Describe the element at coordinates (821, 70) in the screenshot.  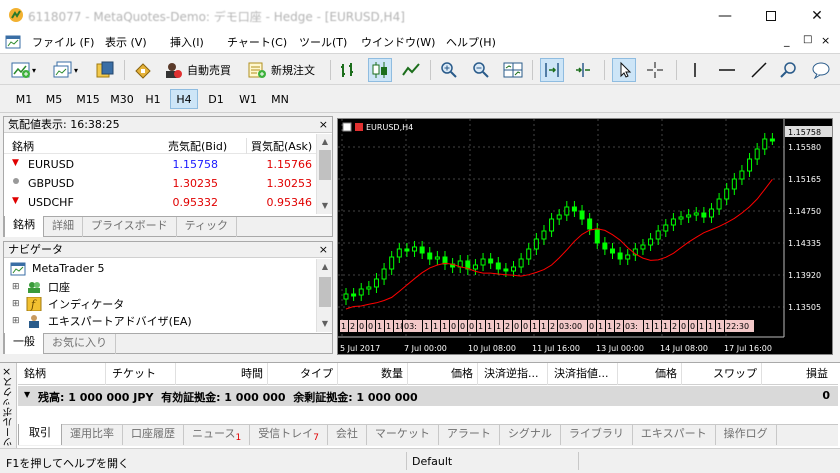
I see `chat-button` at that location.